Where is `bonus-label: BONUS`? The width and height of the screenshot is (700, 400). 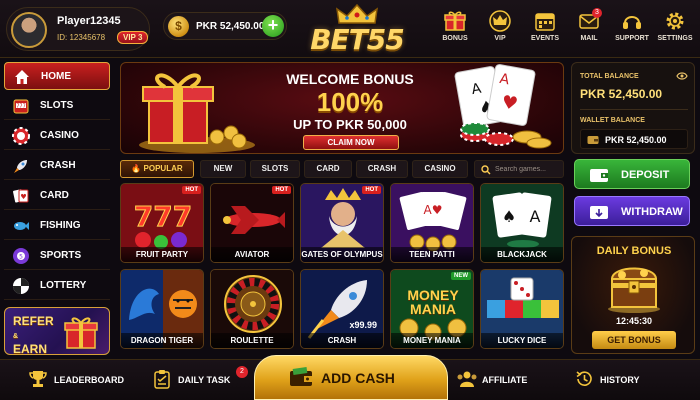
bonus-label: BONUS is located at coordinates (455, 38).